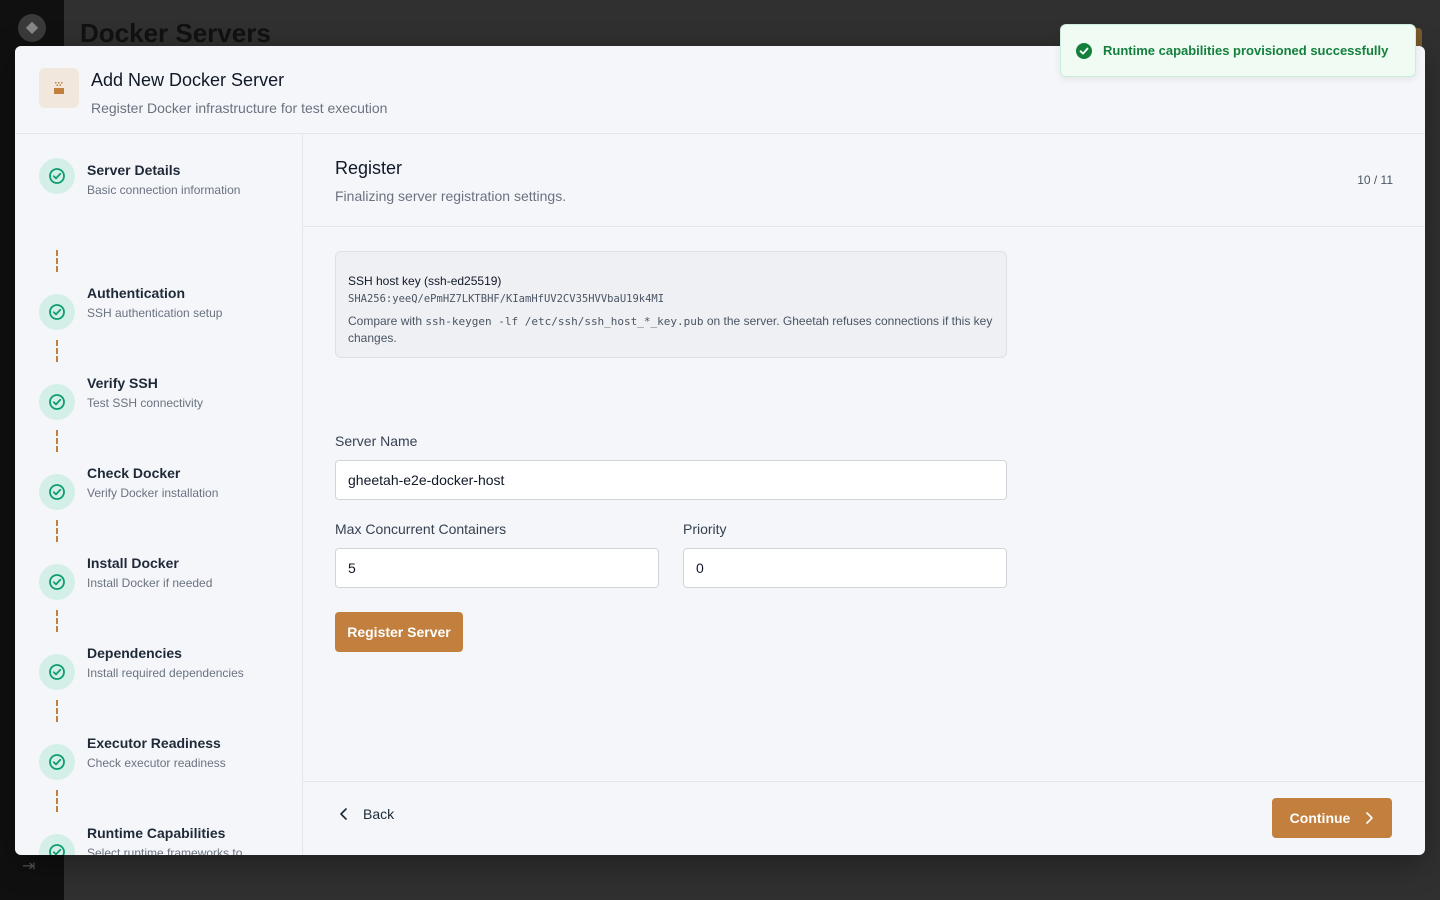 The width and height of the screenshot is (1440, 900). What do you see at coordinates (59, 88) in the screenshot?
I see `docker-server-icon` at bounding box center [59, 88].